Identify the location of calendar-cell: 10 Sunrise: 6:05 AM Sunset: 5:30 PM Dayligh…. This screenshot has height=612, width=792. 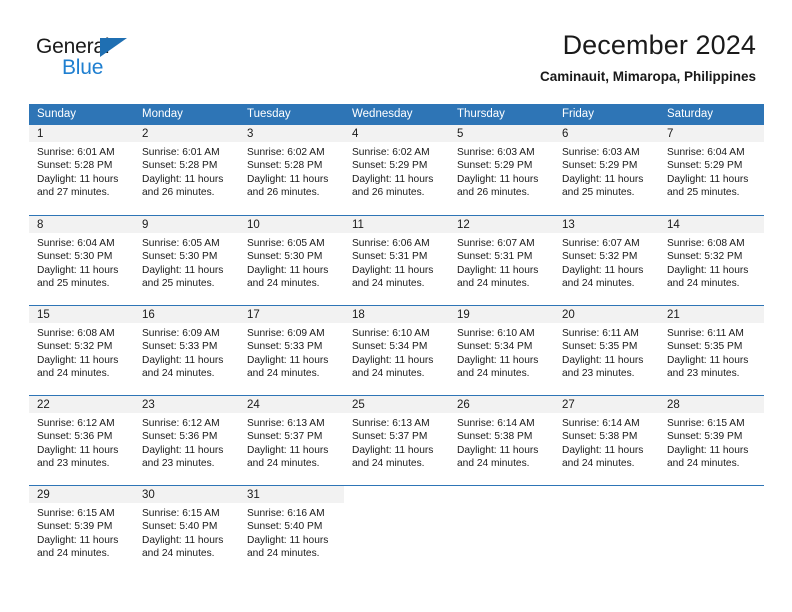
(291, 260).